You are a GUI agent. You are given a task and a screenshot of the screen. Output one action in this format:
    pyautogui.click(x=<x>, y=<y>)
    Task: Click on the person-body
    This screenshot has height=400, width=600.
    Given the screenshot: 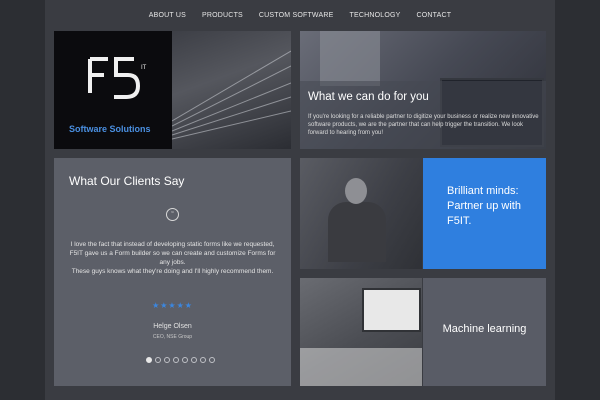 What is the action you would take?
    pyautogui.click(x=357, y=232)
    